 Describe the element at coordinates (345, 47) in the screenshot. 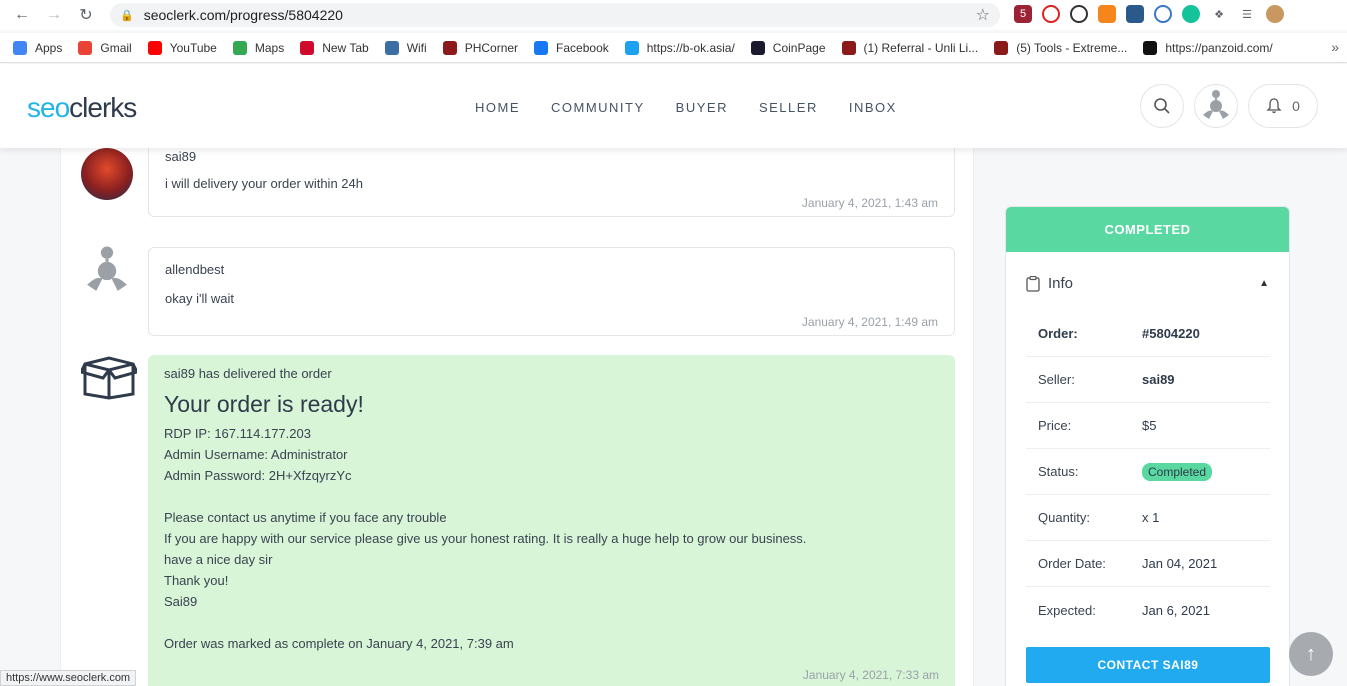

I see `bookmark-label: New Tab` at that location.